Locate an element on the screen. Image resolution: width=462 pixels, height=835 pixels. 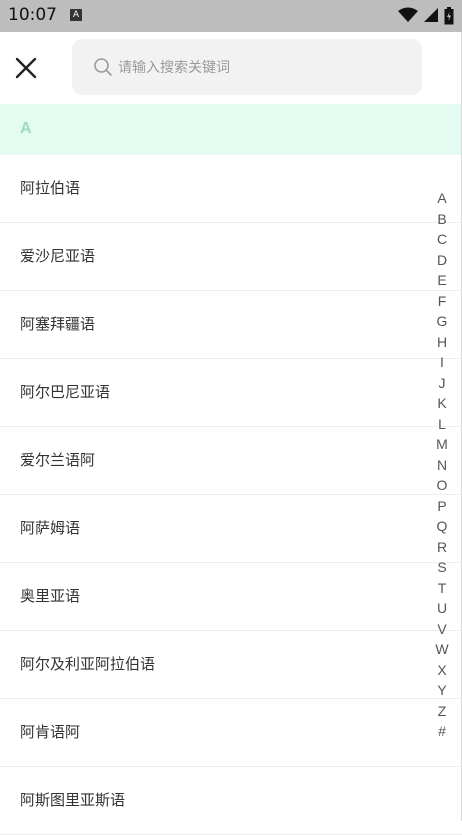
list-item-label: 阿萨姆语 is located at coordinates (50, 528).